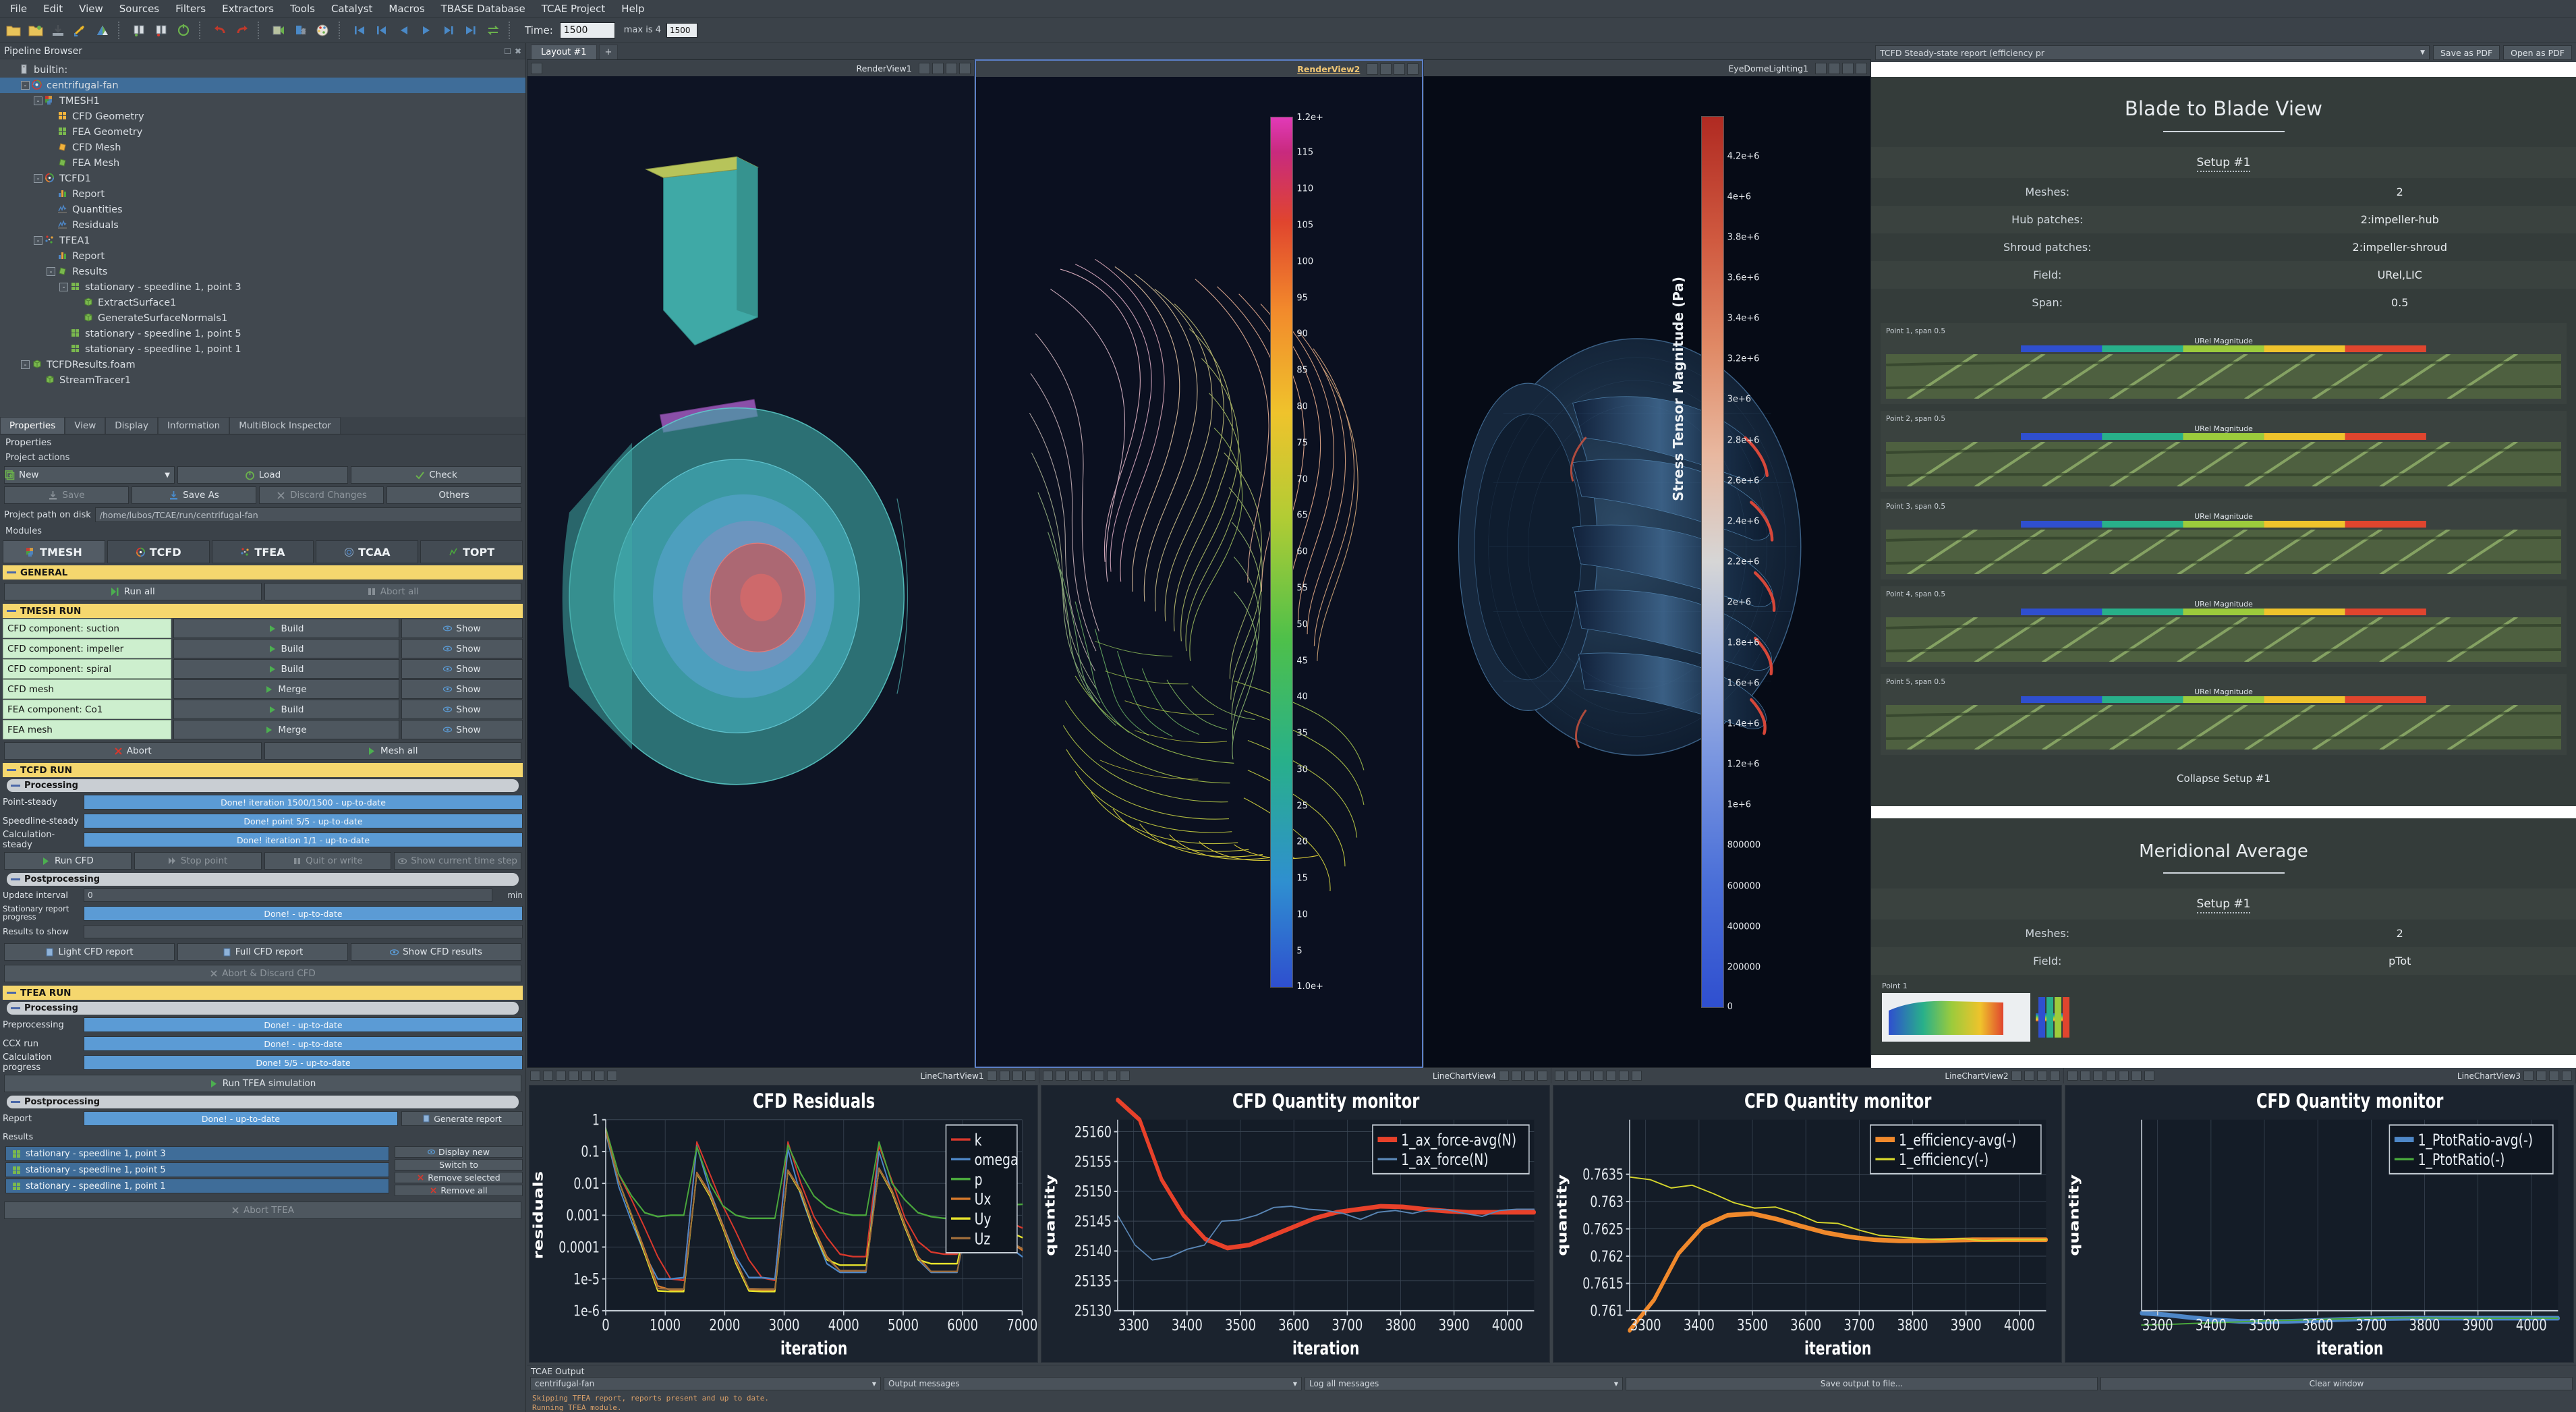 The height and width of the screenshot is (1412, 2576). I want to click on undo-icon, so click(220, 30).